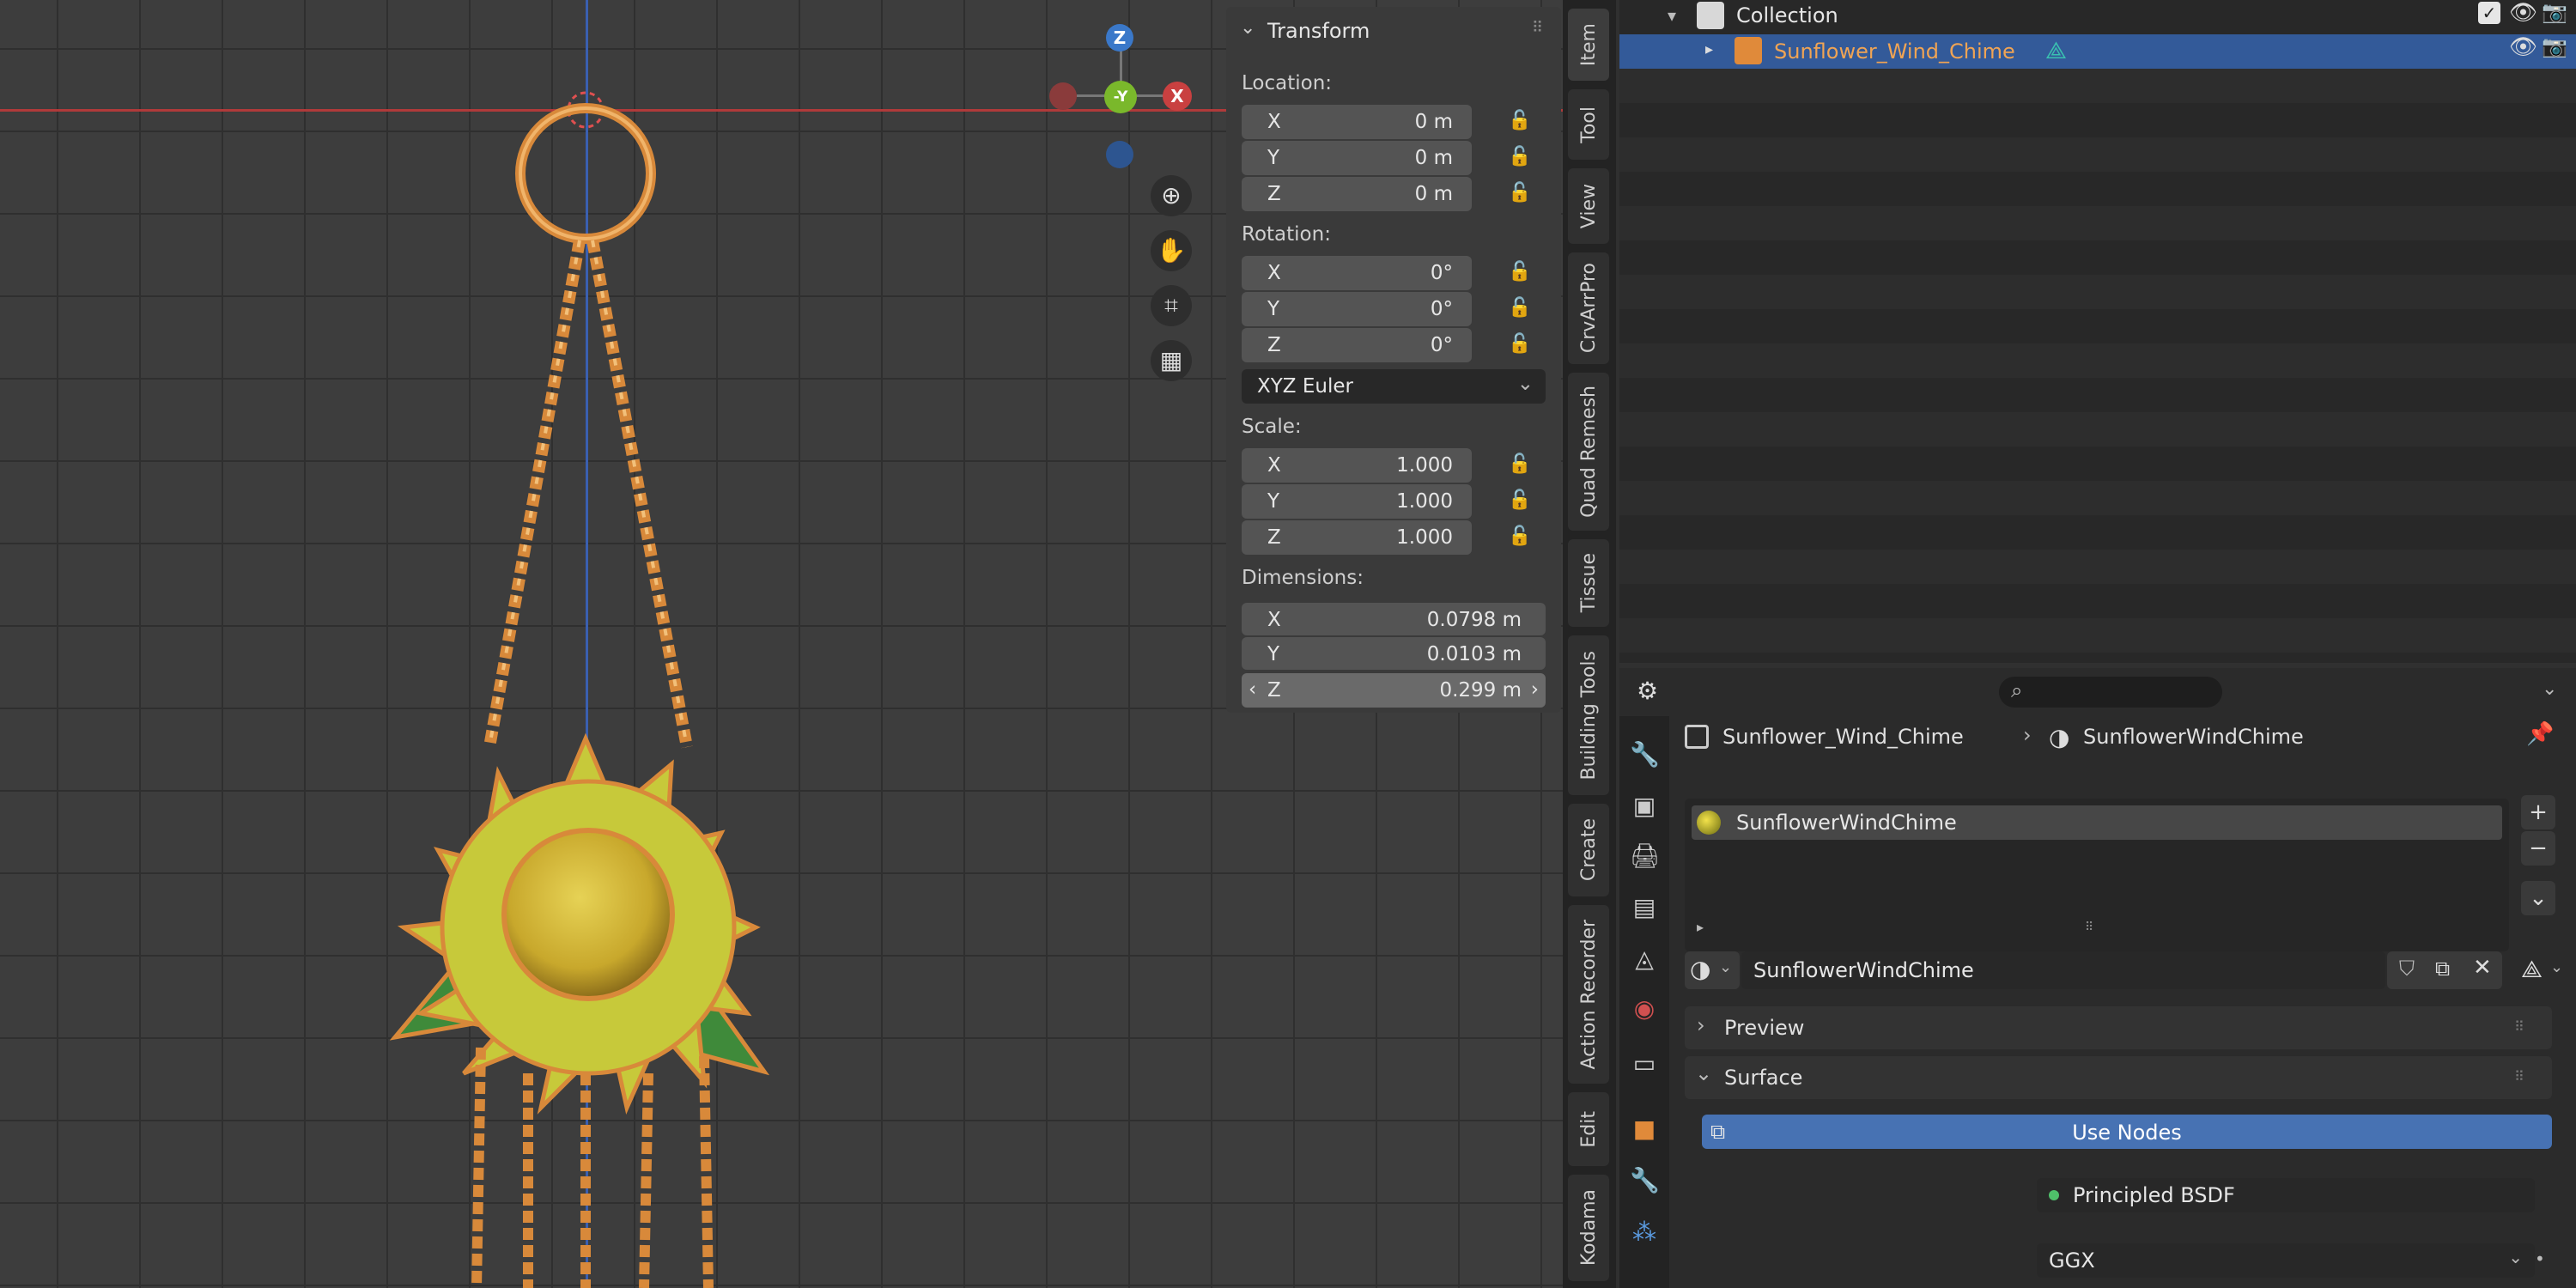  I want to click on gizmo-z-axis: Z, so click(1119, 38).